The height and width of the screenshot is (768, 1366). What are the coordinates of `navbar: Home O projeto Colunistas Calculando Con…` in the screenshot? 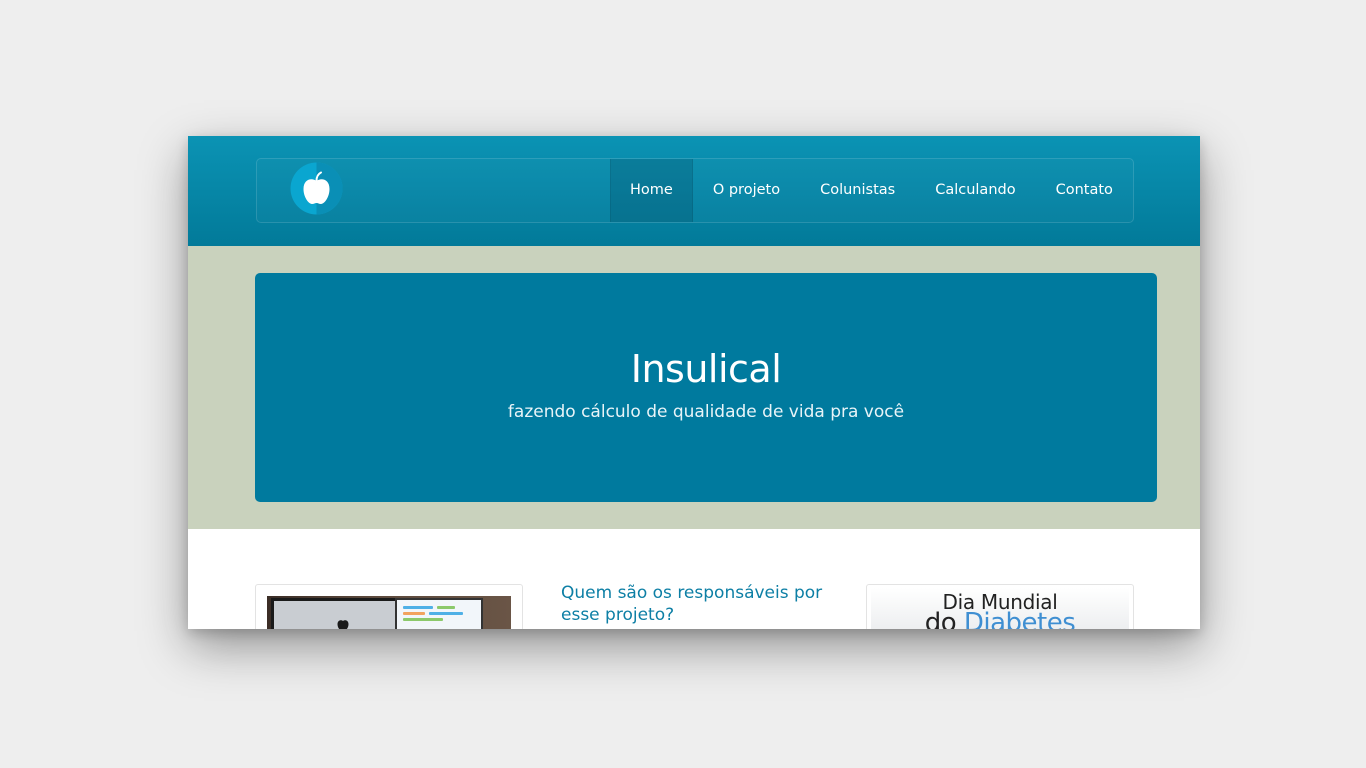 It's located at (695, 190).